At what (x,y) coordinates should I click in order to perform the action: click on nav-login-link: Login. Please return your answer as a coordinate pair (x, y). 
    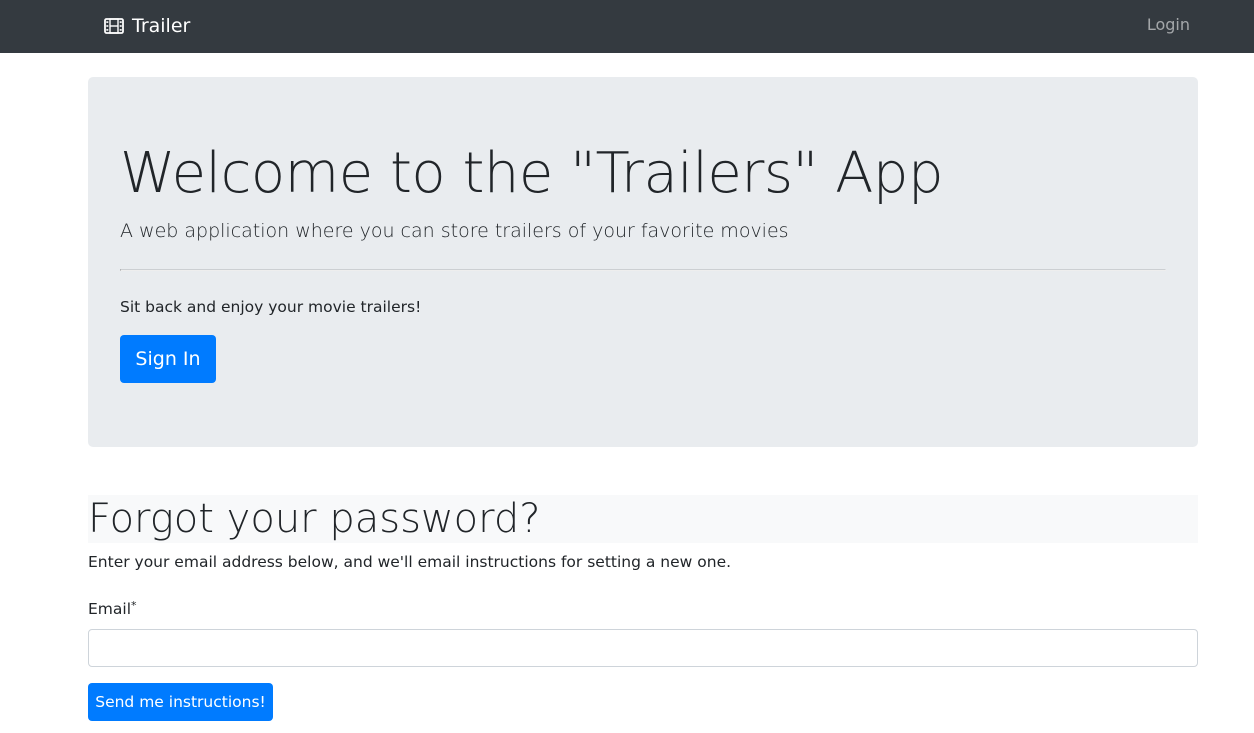
    Looking at the image, I should click on (1168, 25).